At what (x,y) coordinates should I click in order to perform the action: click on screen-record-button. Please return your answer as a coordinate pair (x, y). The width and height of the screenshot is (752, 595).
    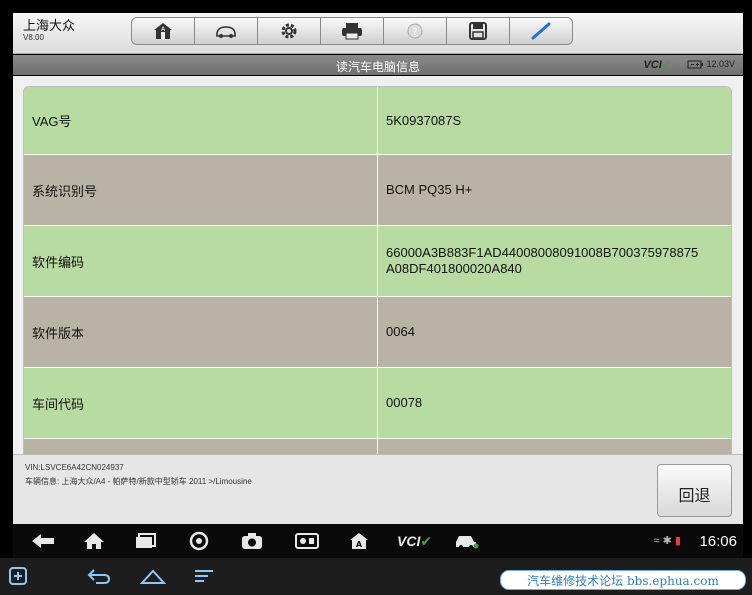
    Looking at the image, I should click on (307, 541).